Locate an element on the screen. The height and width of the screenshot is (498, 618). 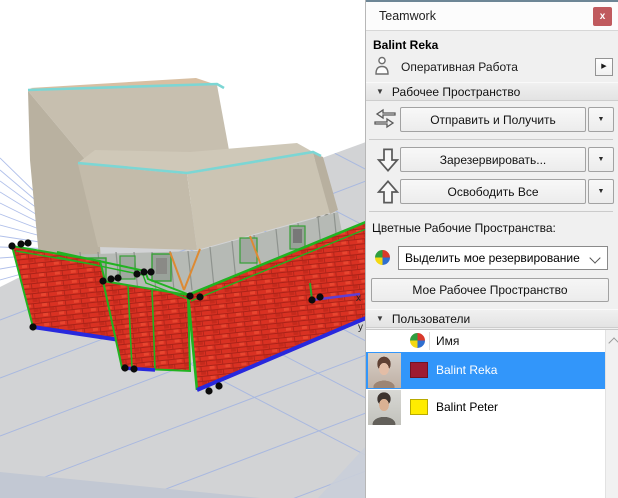
close-button: x is located at coordinates (602, 16).